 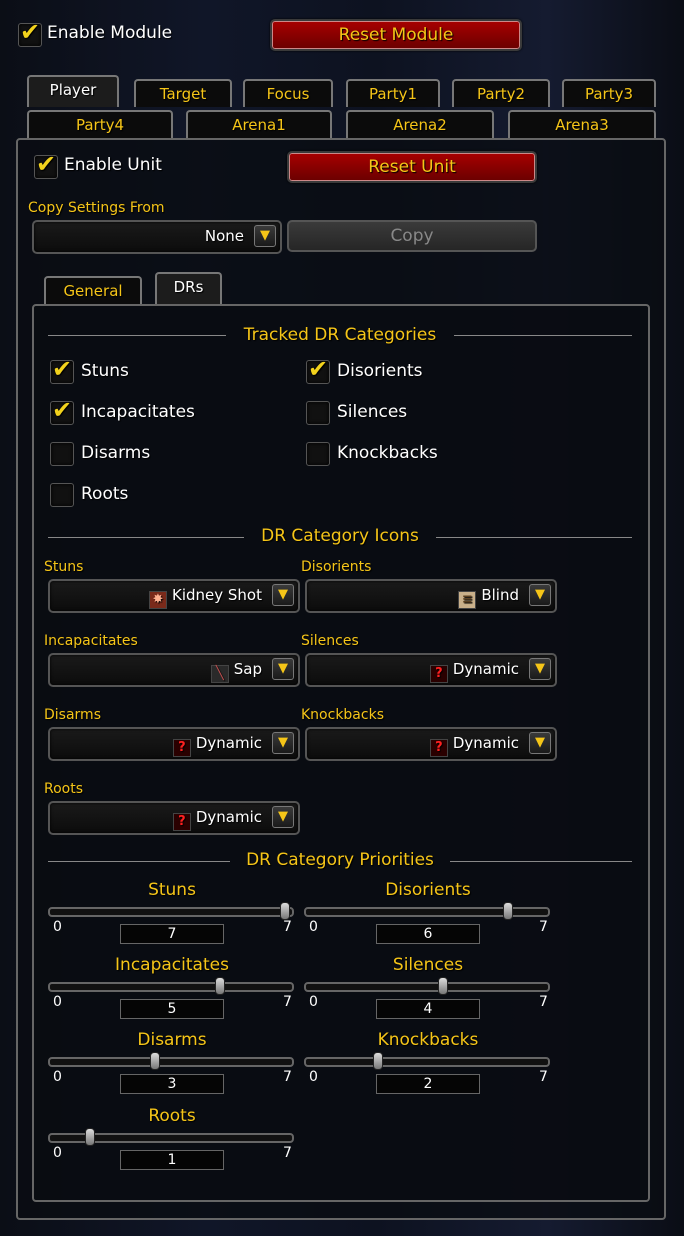 I want to click on roots-icon-value: Dynamic, so click(x=228, y=817).